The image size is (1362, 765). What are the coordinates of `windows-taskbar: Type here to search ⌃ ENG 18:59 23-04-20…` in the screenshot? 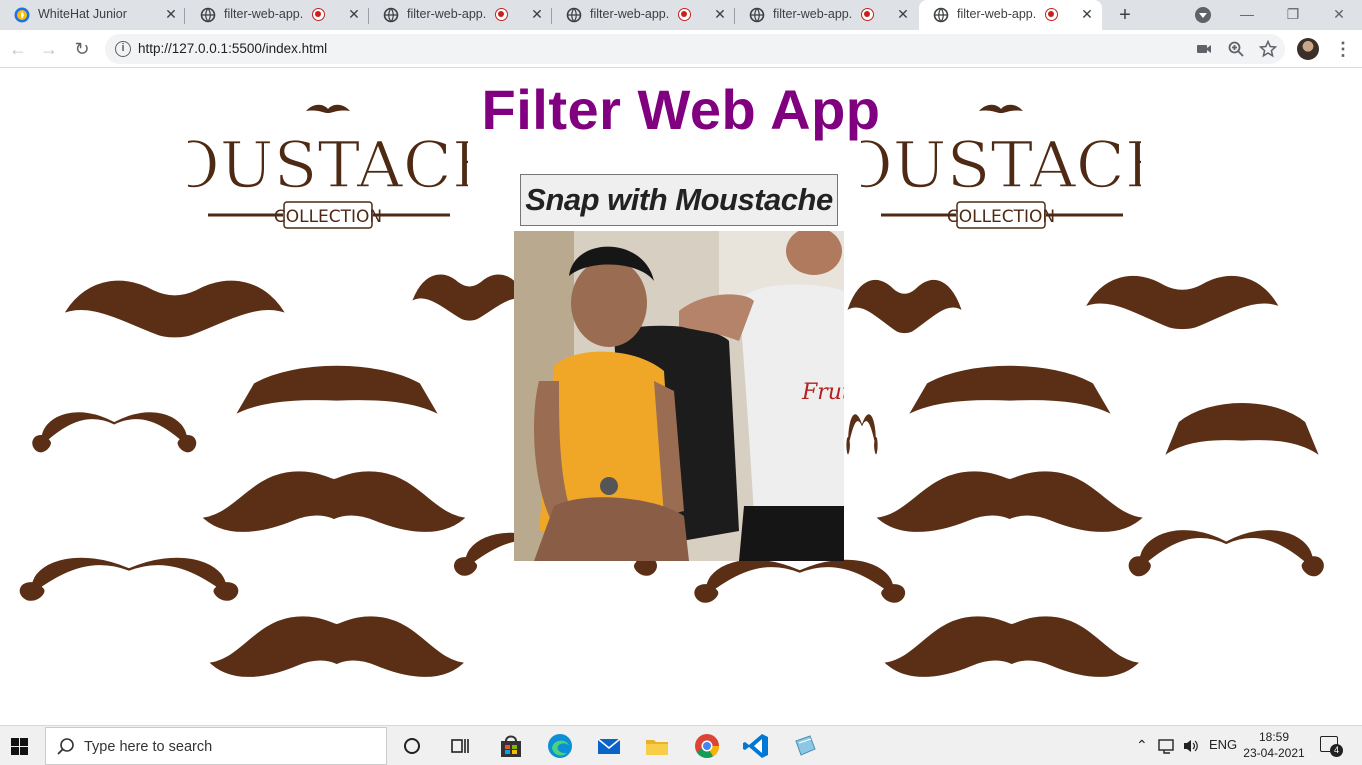 It's located at (681, 745).